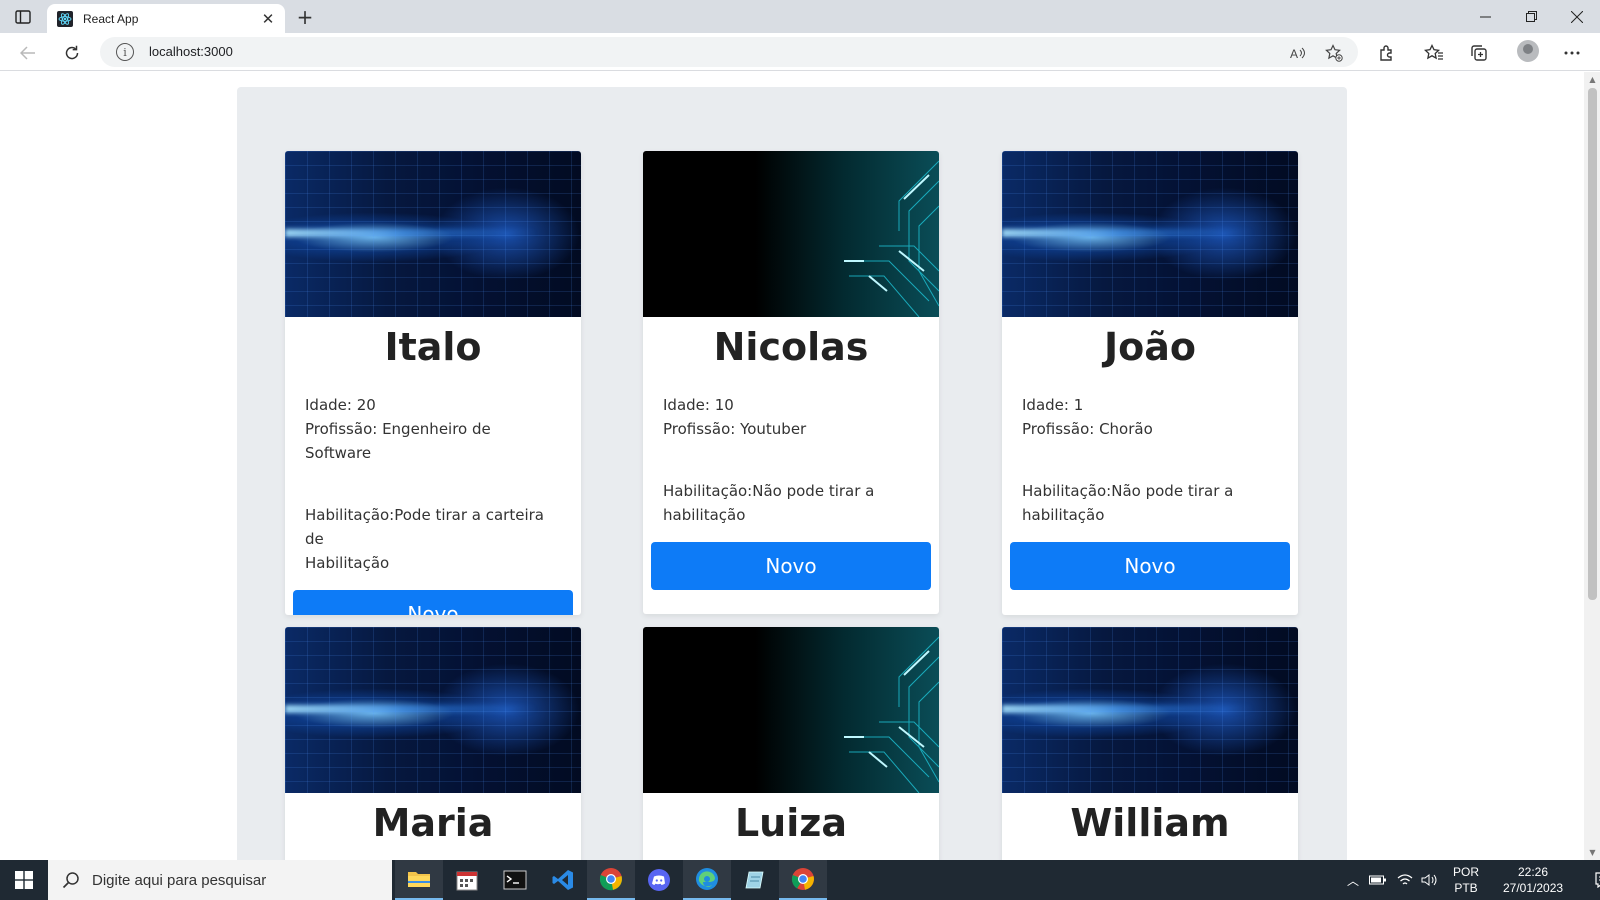 The height and width of the screenshot is (900, 1600). What do you see at coordinates (803, 880) in the screenshot?
I see `chrome-2-icon` at bounding box center [803, 880].